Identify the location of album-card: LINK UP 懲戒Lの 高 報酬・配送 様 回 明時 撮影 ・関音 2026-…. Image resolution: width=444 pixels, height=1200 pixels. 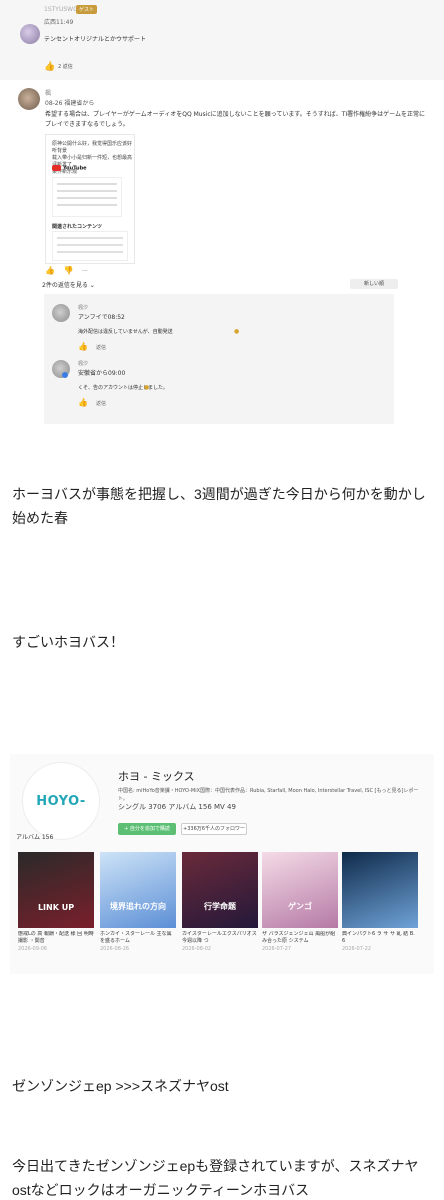
(56, 902).